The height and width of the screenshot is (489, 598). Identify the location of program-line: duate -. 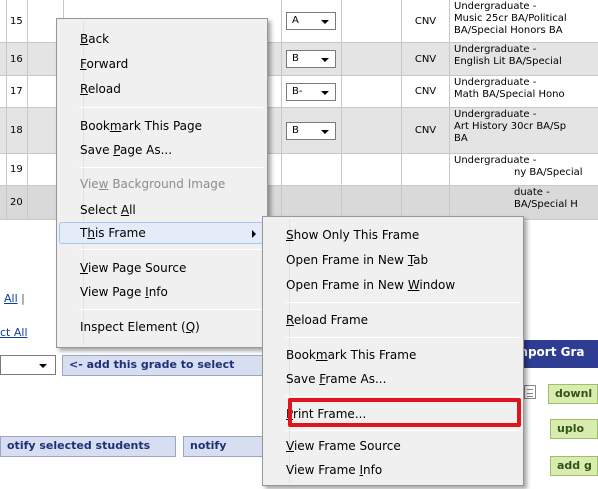
(532, 192).